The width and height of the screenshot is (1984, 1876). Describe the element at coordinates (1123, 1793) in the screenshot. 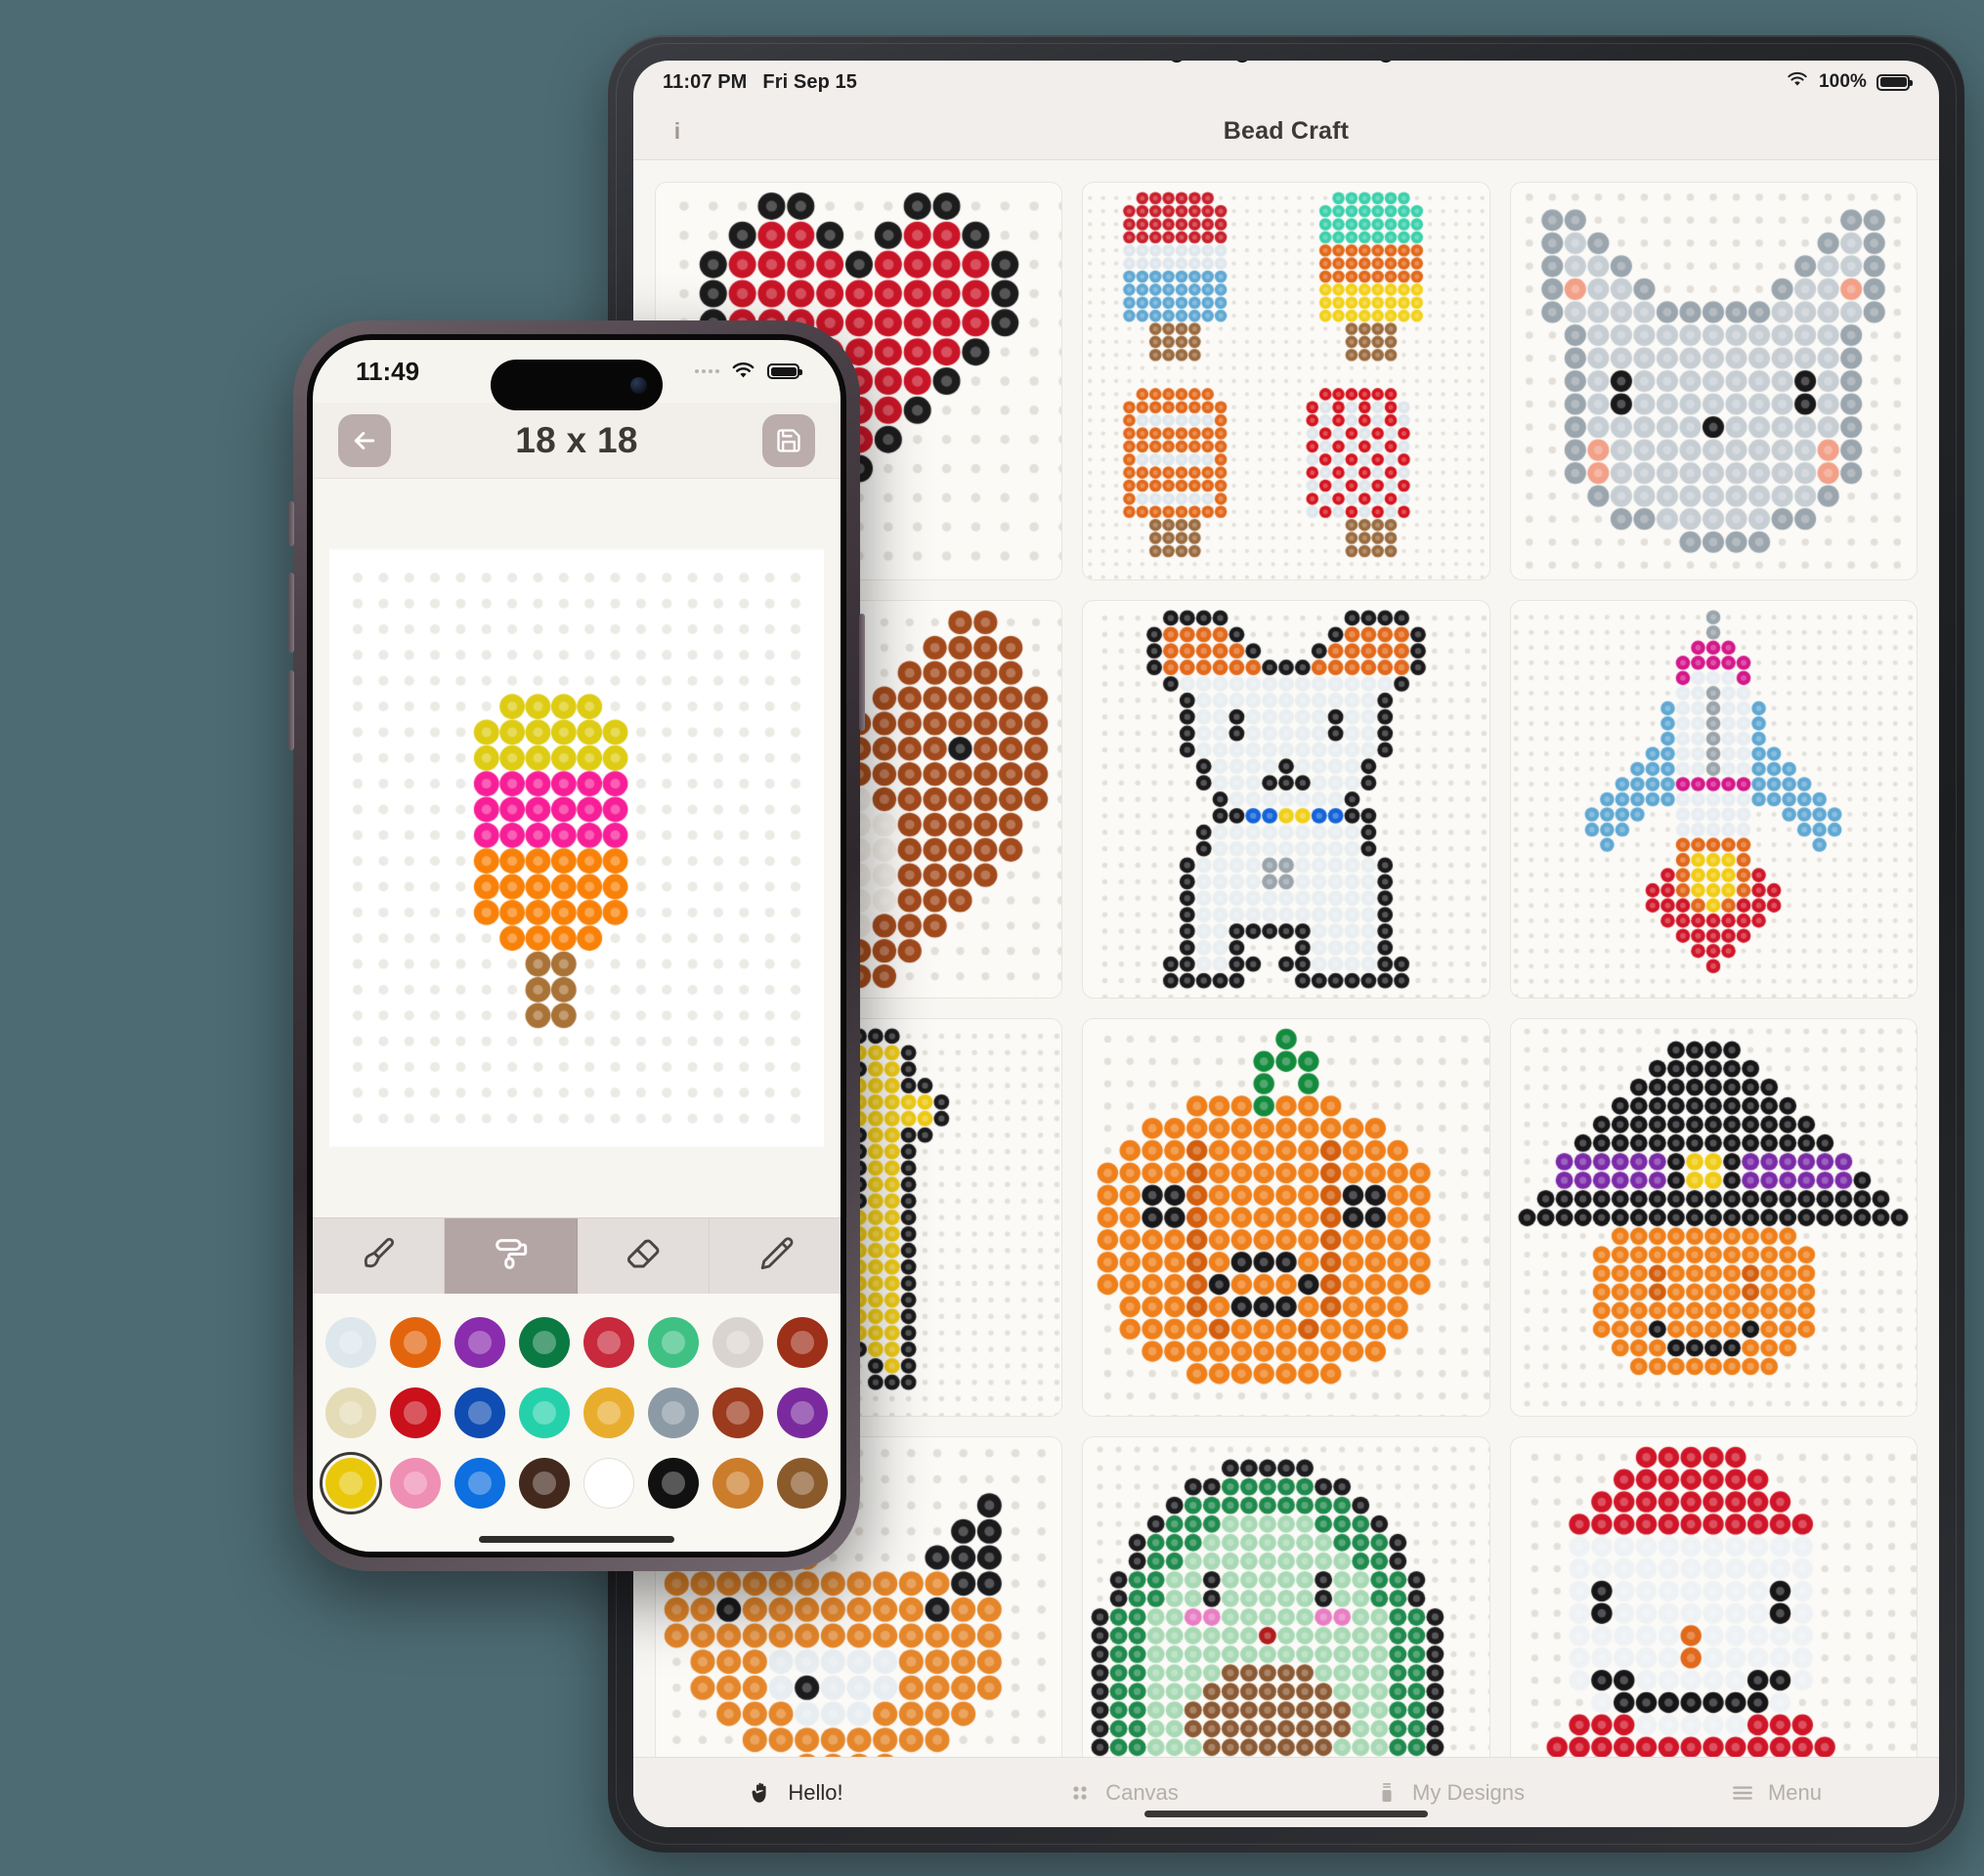

I see `tab-canvas: Canvas` at that location.